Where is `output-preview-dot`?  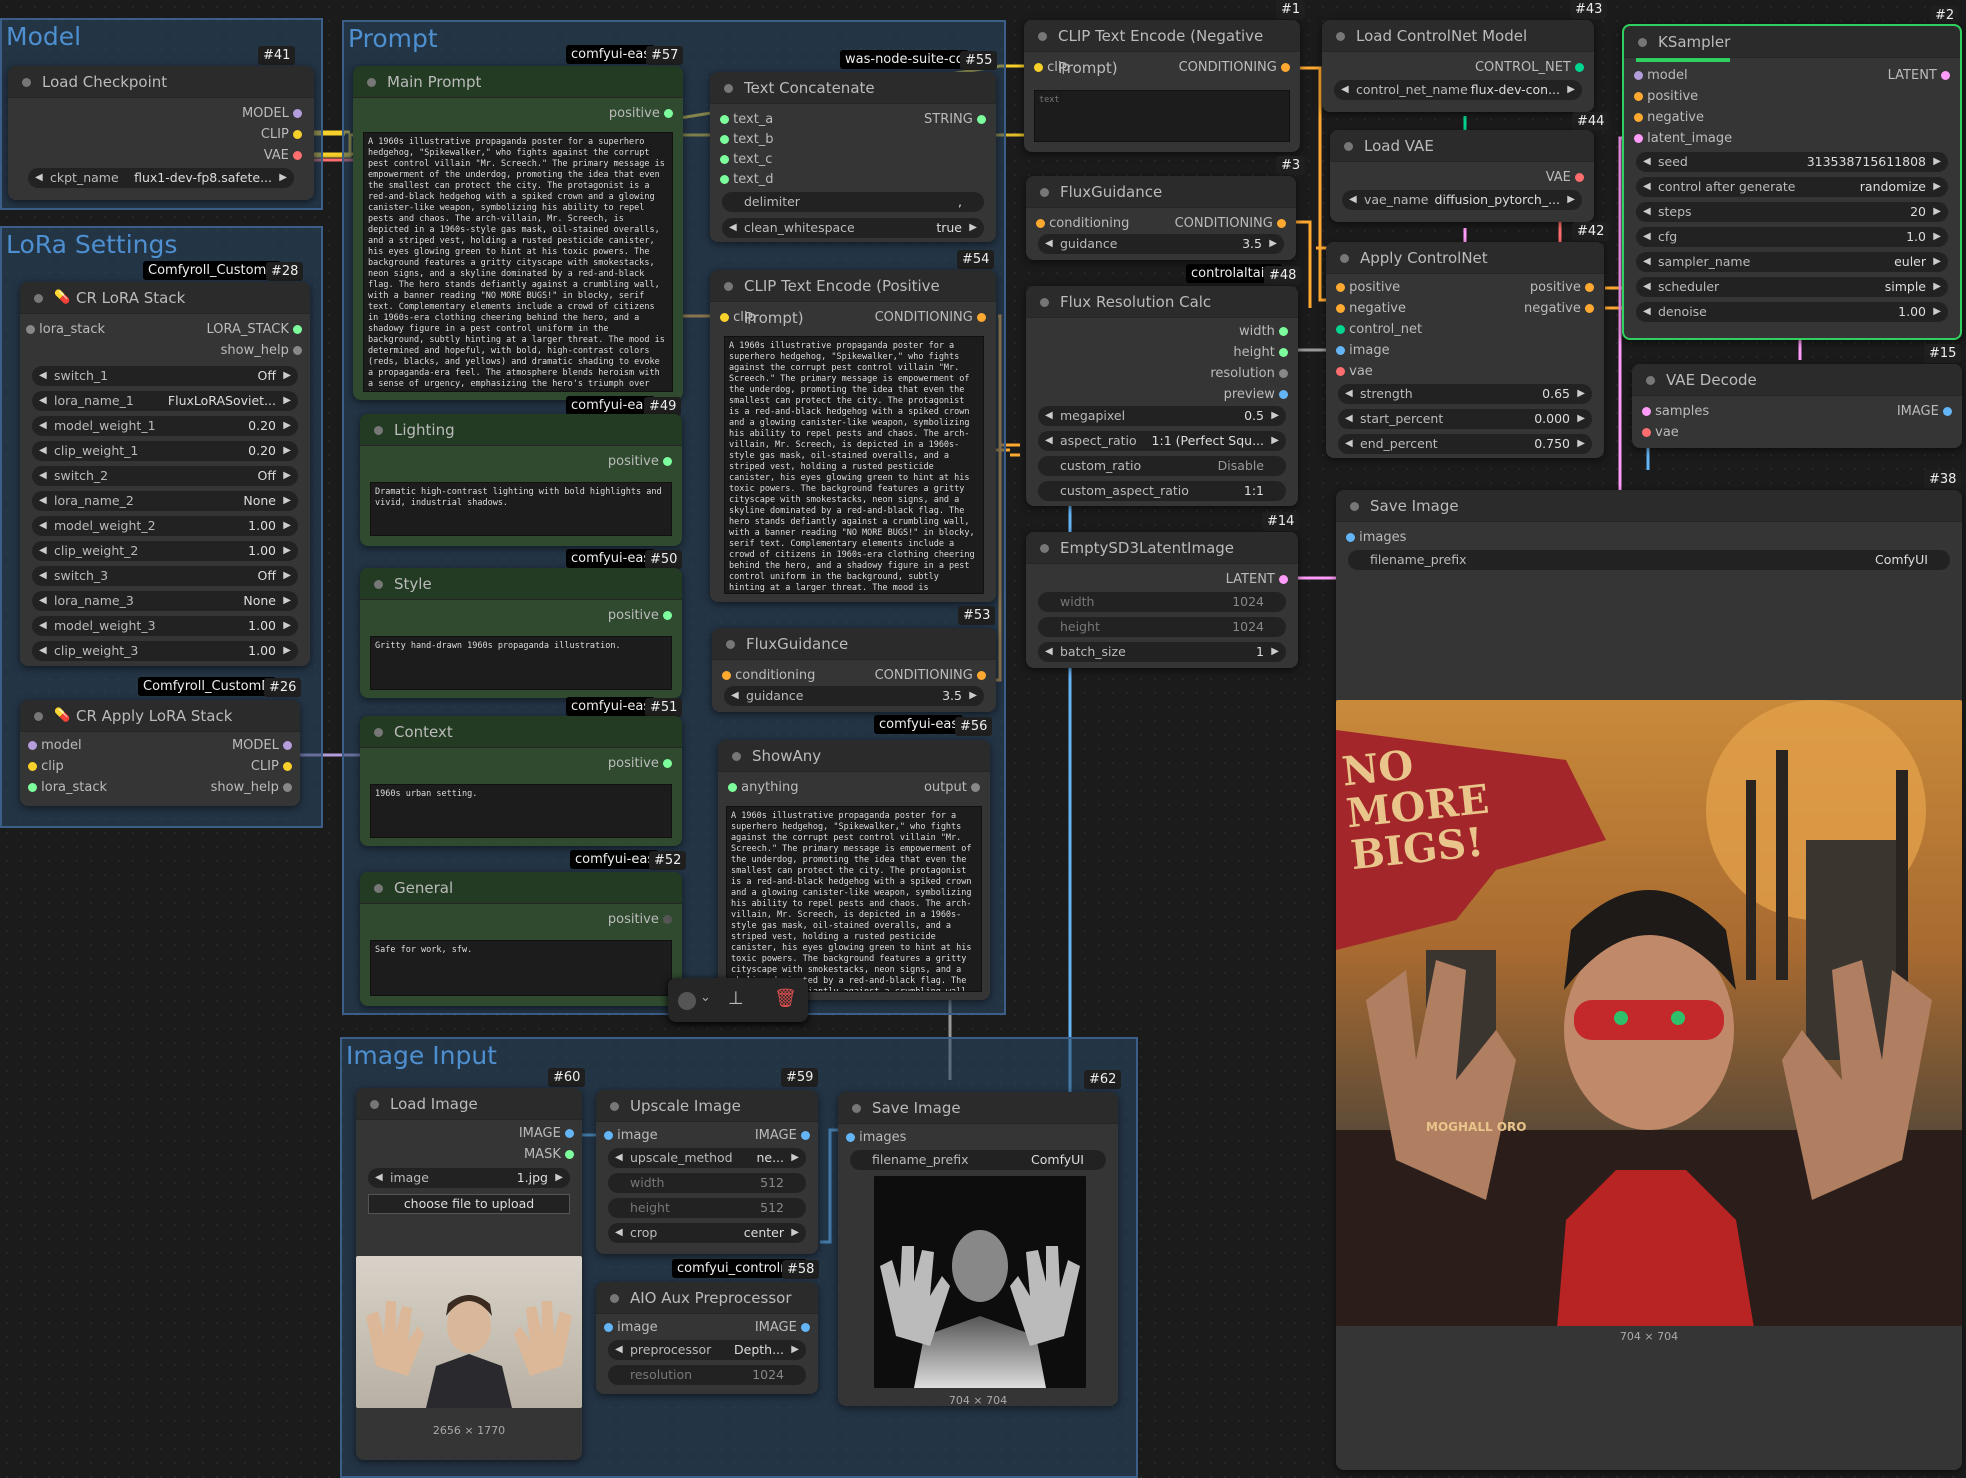
output-preview-dot is located at coordinates (1283, 394).